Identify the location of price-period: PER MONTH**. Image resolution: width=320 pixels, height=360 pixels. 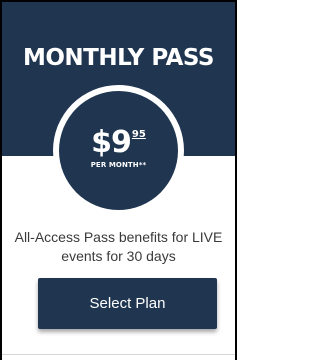
(118, 165).